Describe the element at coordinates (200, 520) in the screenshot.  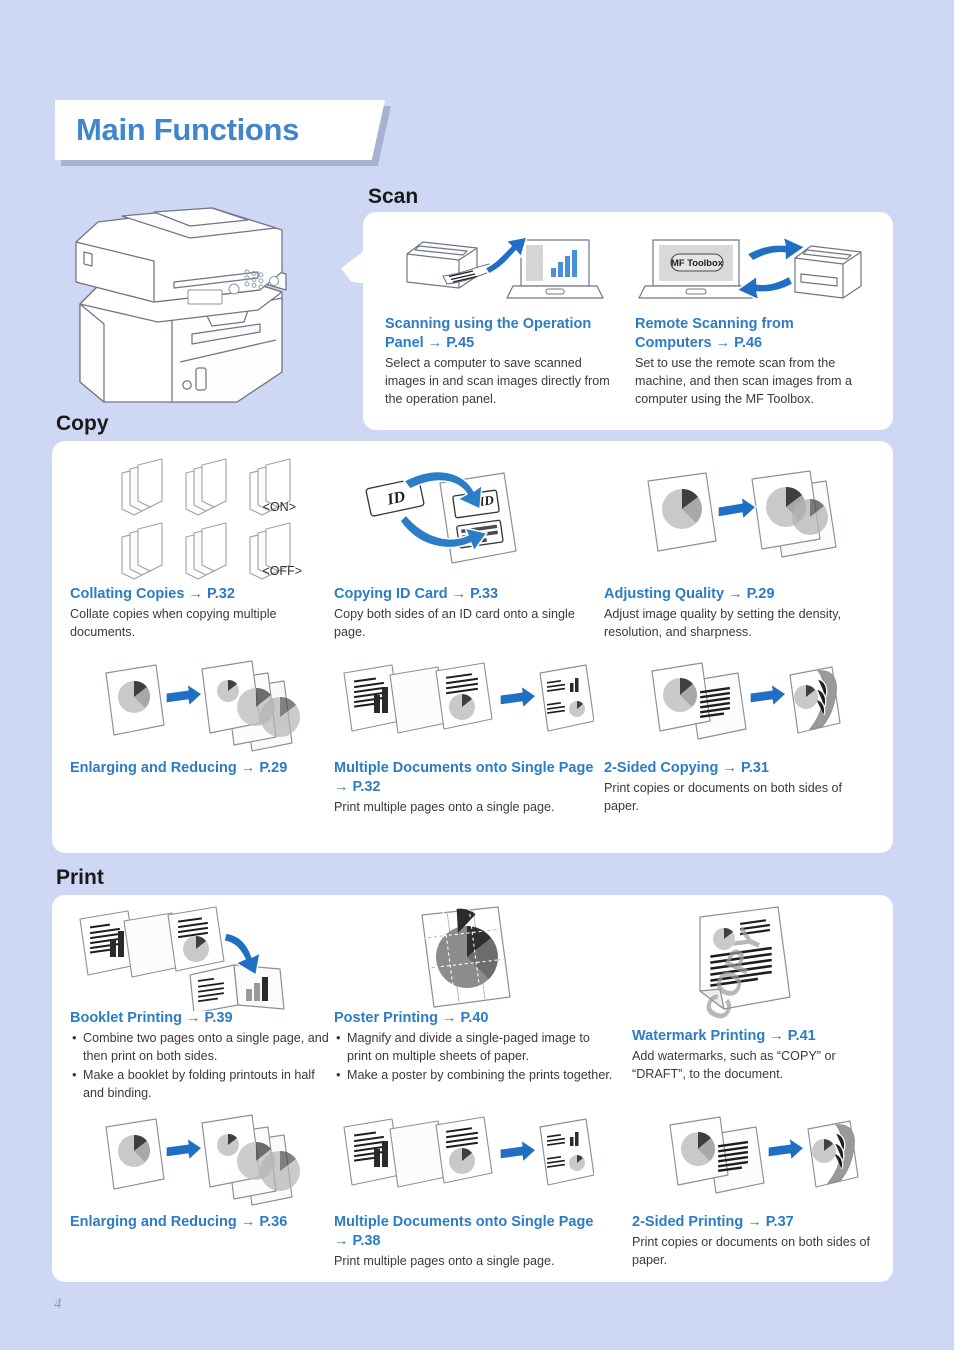
I see `collate-copies-icon: <ON> <OFF>` at that location.